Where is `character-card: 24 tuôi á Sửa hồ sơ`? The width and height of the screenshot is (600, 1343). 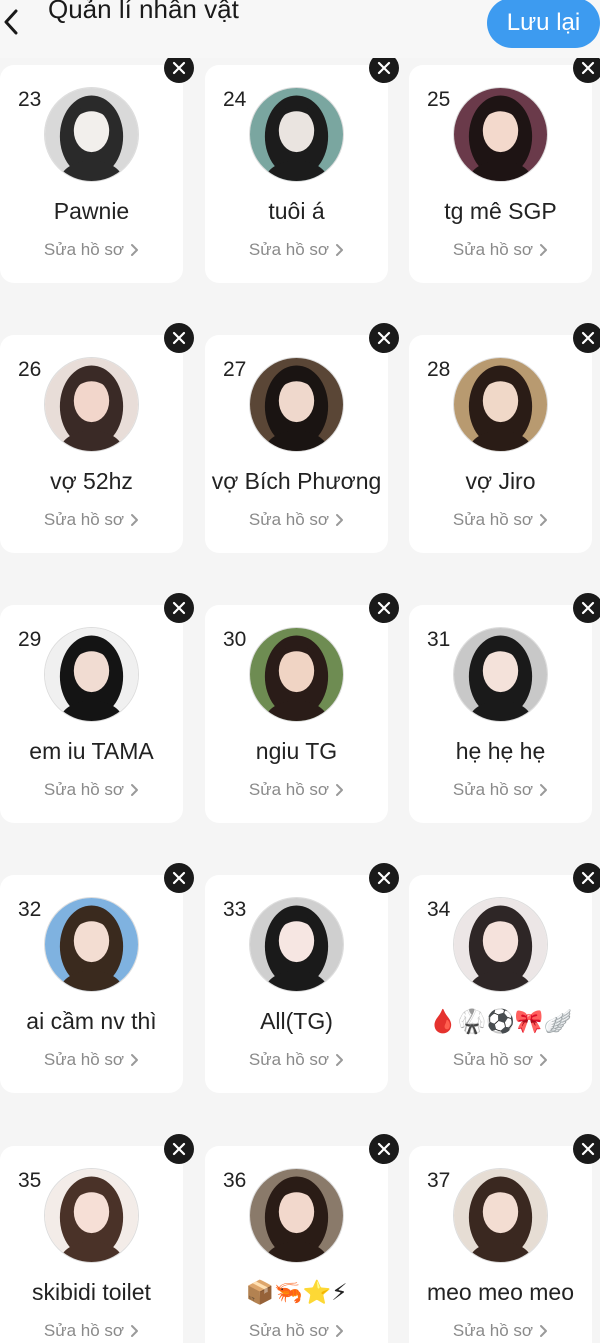
character-card: 24 tuôi á Sửa hồ sơ is located at coordinates (296, 174).